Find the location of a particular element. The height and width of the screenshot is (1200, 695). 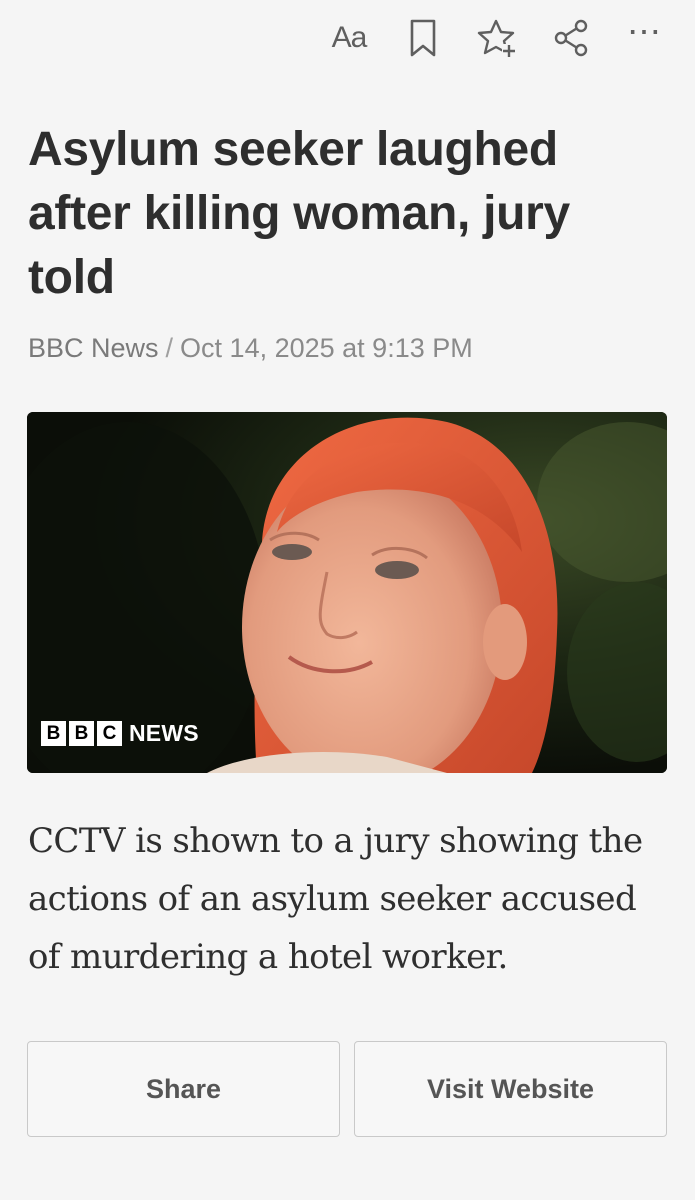

bbc-news-logo: B B C NEWS is located at coordinates (120, 733).